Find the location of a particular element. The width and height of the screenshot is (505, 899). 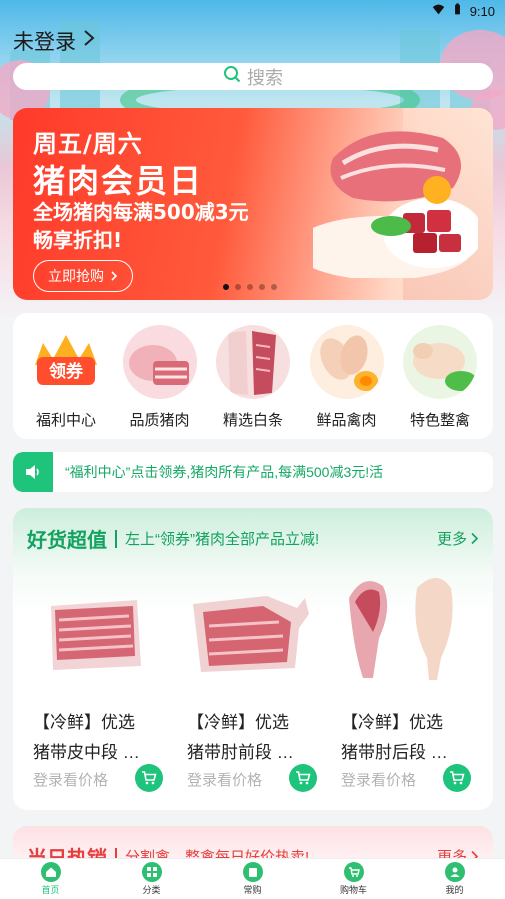

login-text: 未登录 is located at coordinates (44, 42).